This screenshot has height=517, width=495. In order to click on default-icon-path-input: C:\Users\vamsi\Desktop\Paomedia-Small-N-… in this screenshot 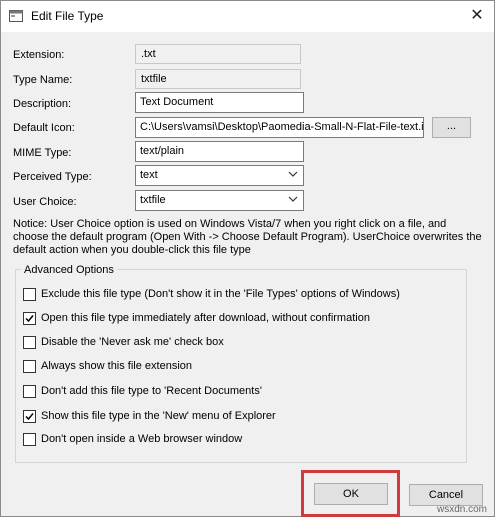, I will do `click(279, 127)`.